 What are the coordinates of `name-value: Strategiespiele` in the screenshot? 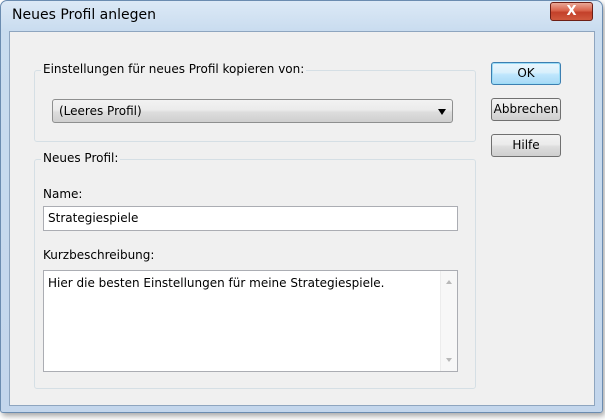 It's located at (93, 218).